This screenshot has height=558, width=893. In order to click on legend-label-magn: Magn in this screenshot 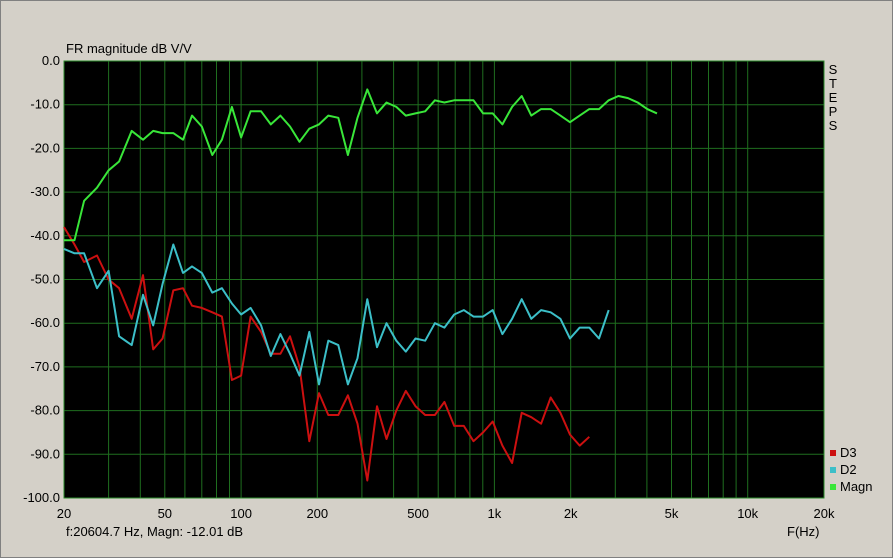, I will do `click(856, 486)`.